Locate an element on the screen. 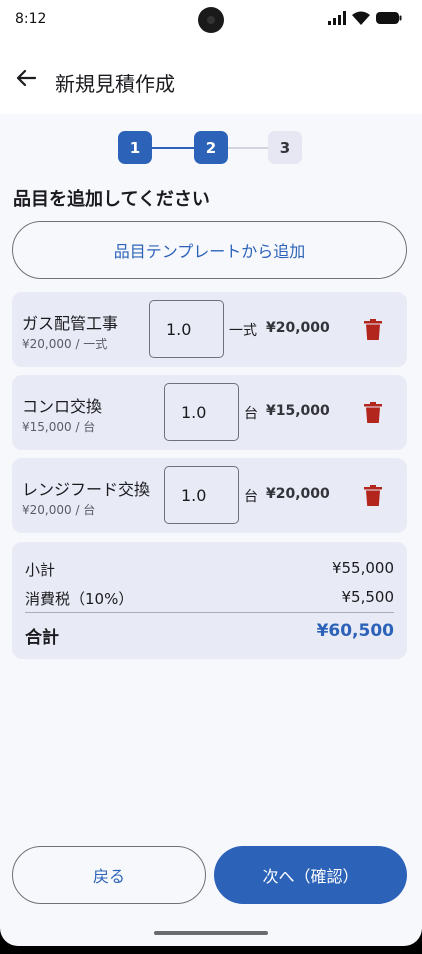 This screenshot has width=422, height=954. item-card: ガス配管工事 ¥20,000 / 一式 1.0 一式 ¥20,000 is located at coordinates (209, 329).